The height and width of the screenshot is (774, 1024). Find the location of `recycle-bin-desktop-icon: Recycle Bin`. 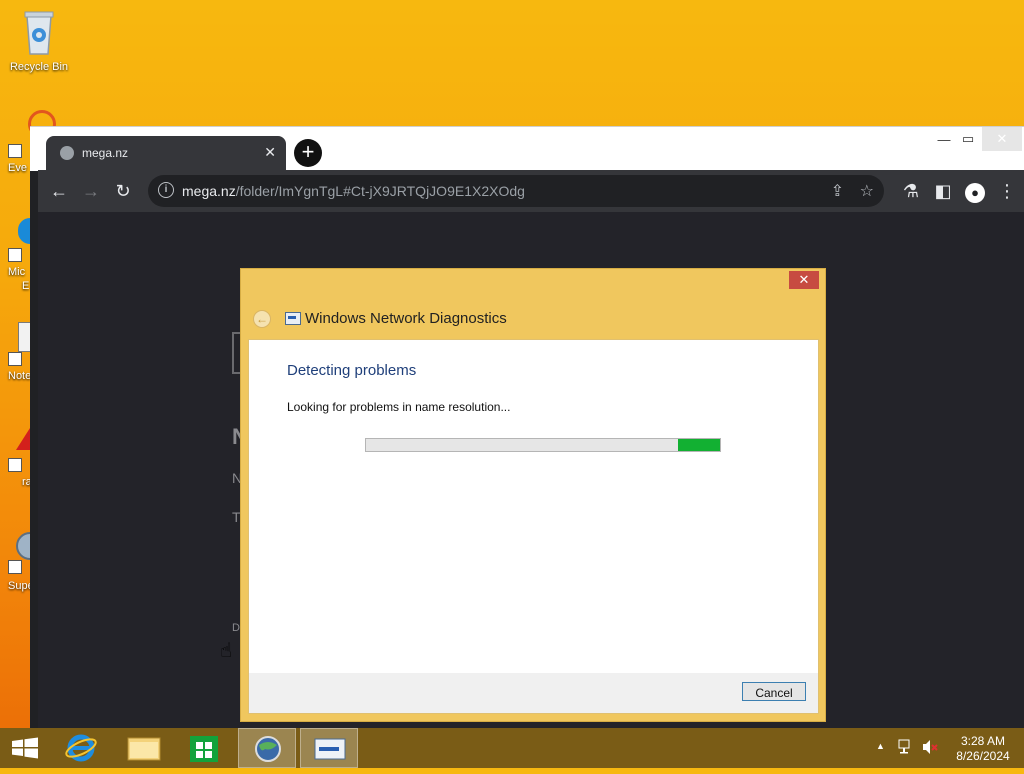

recycle-bin-desktop-icon: Recycle Bin is located at coordinates (39, 40).